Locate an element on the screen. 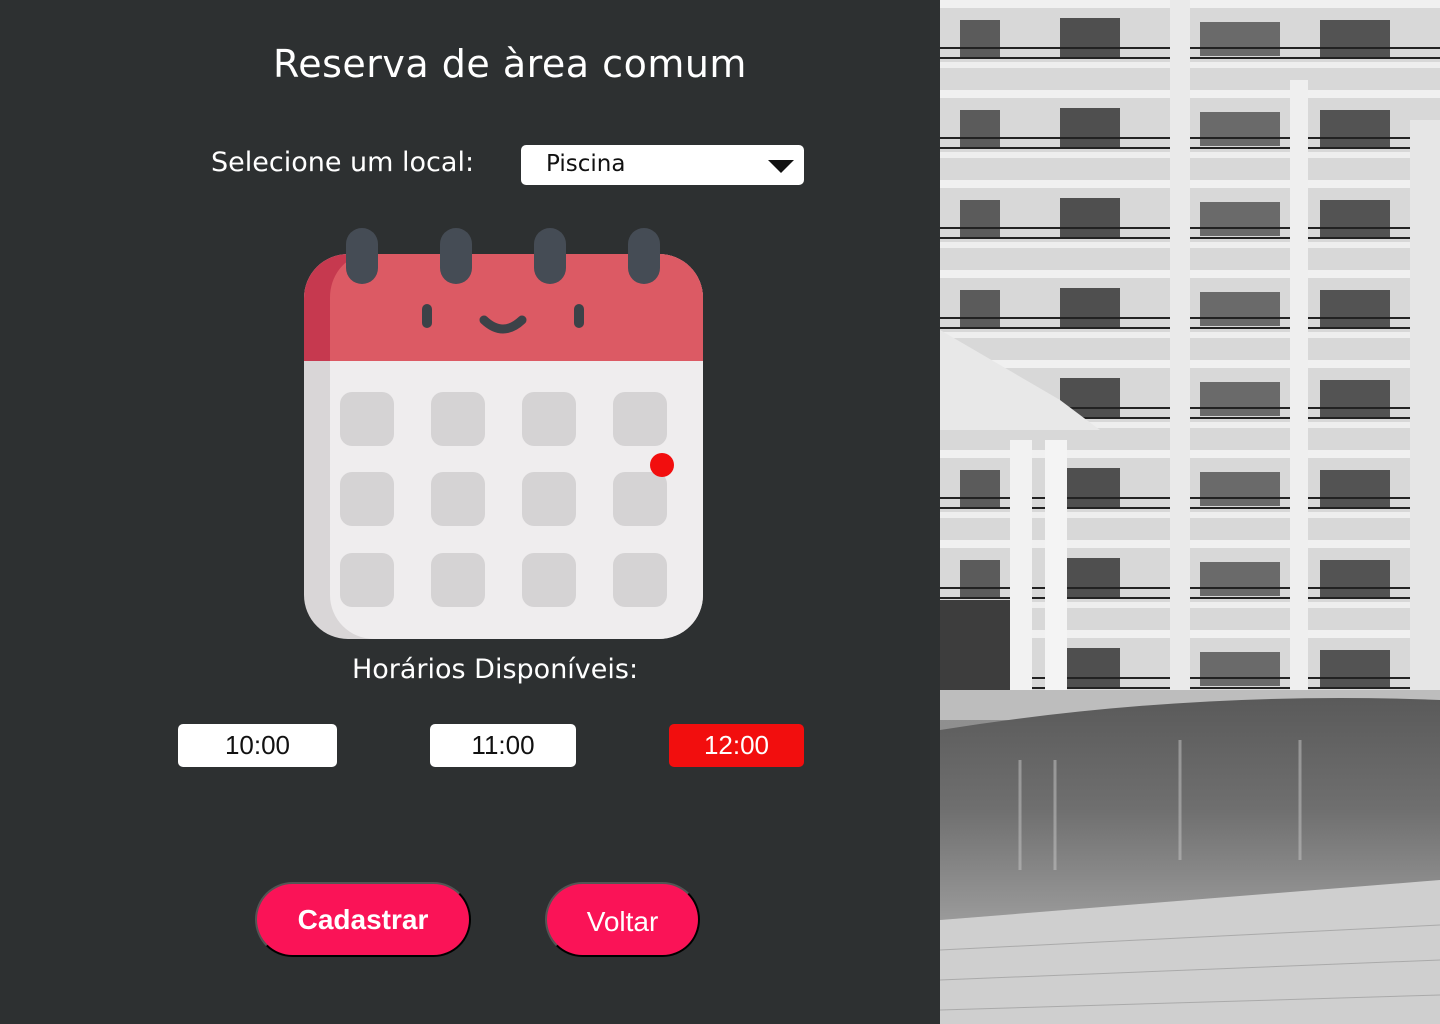  calendar-icon is located at coordinates (503, 433).